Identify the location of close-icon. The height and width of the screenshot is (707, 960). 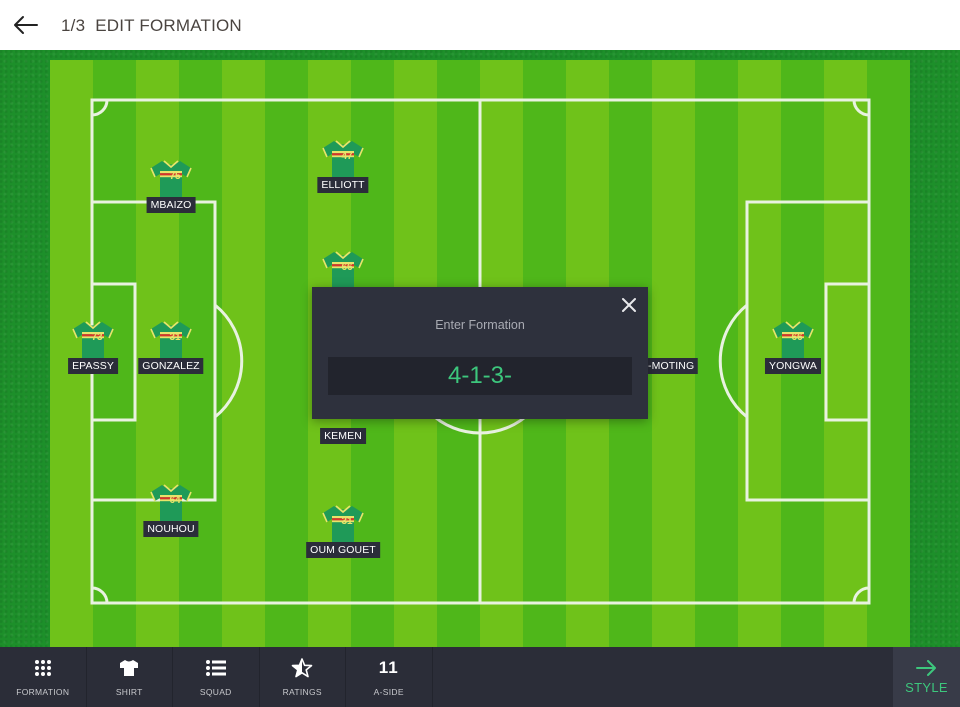
(629, 305).